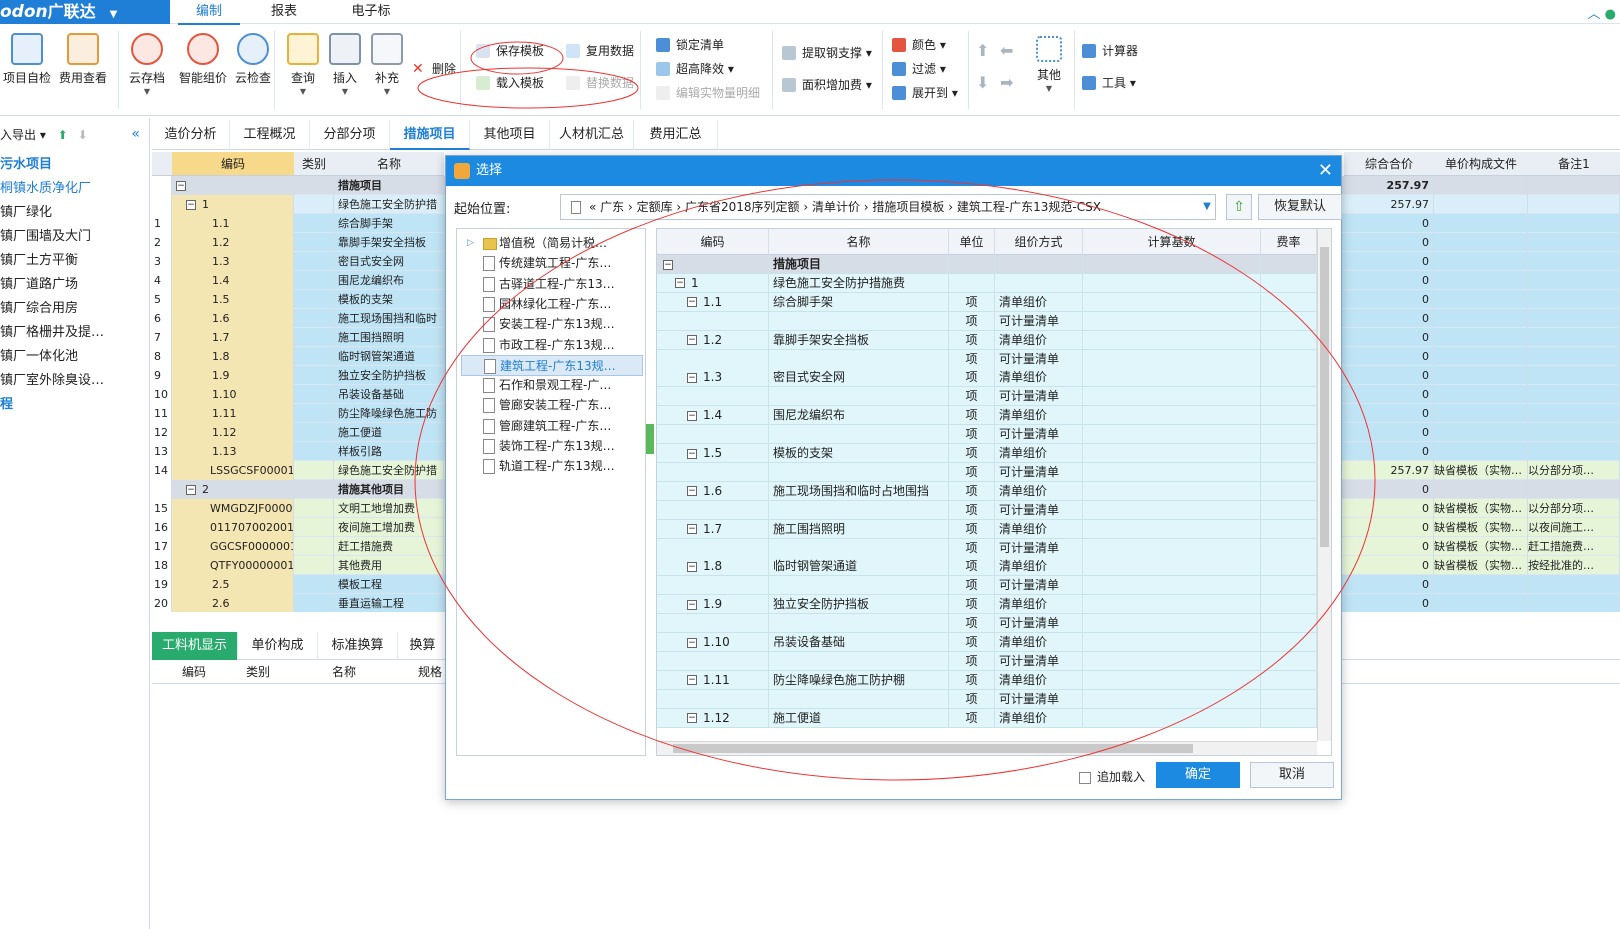  Describe the element at coordinates (987, 642) in the screenshot. I see `preview-row: −1.10 吊装设备基础项清单组价` at that location.